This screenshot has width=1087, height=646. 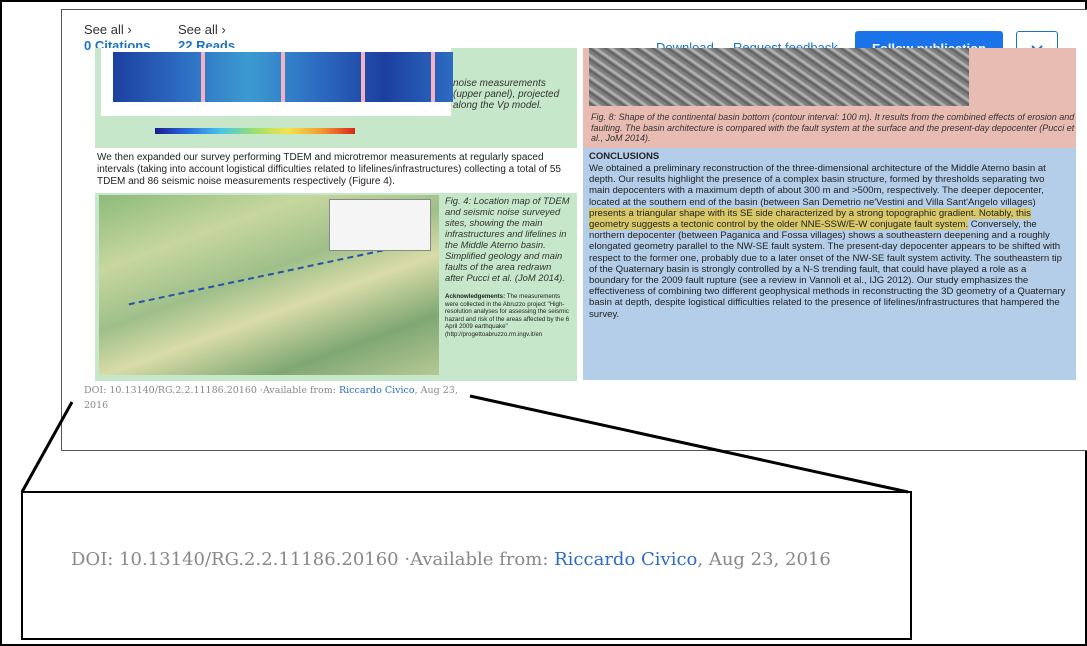 What do you see at coordinates (206, 30) in the screenshot?
I see `reads-see-all-link: See all ›` at bounding box center [206, 30].